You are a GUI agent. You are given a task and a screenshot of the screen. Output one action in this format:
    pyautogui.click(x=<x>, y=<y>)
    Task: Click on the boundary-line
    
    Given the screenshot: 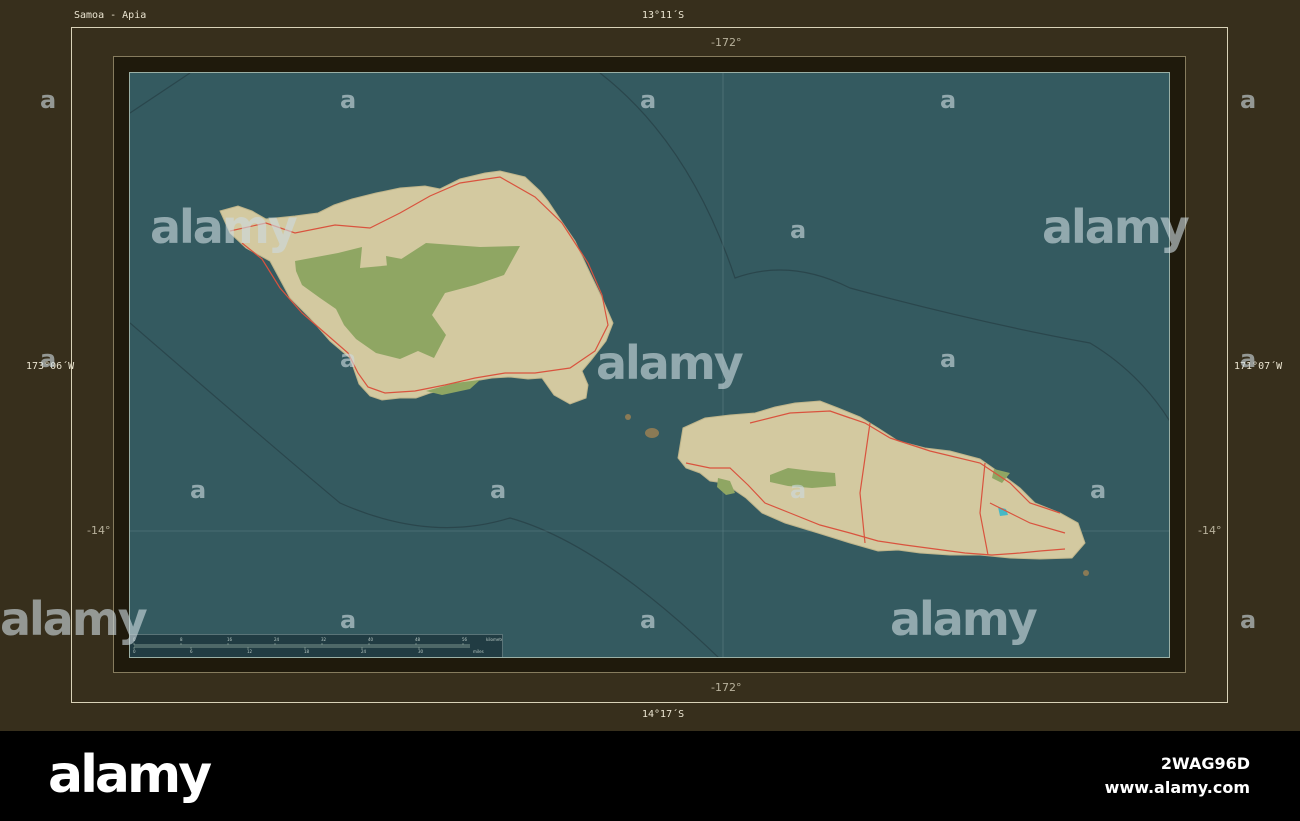 What is the action you would take?
    pyautogui.click(x=160, y=93)
    